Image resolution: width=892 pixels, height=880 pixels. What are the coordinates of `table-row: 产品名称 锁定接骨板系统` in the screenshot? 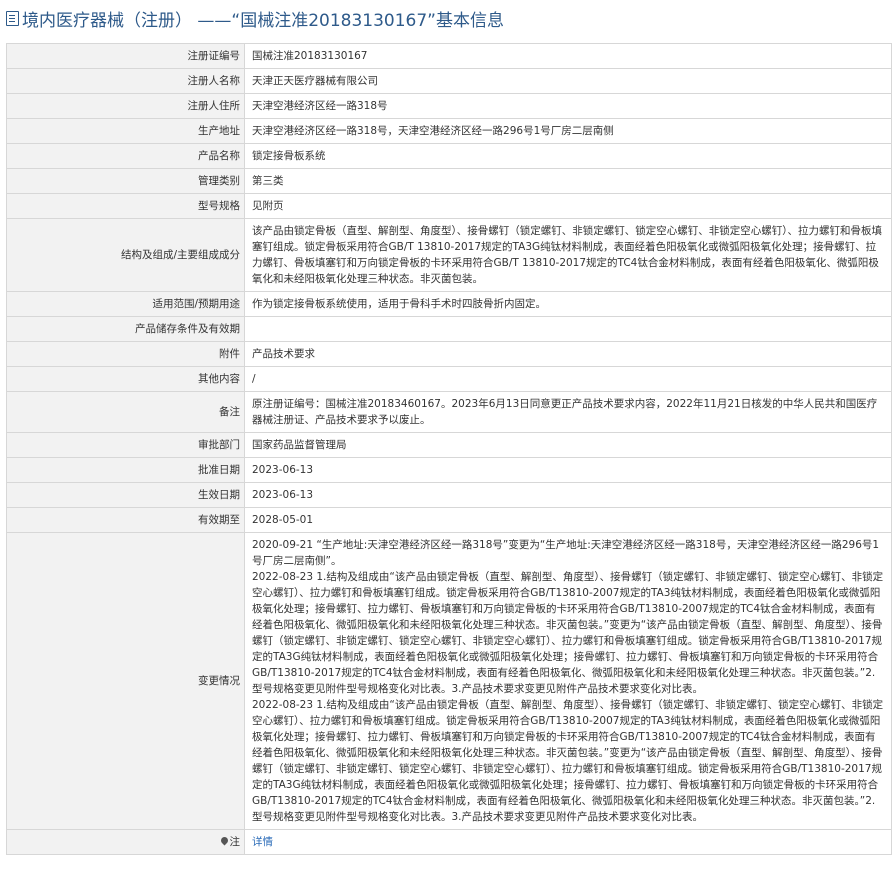 It's located at (449, 156).